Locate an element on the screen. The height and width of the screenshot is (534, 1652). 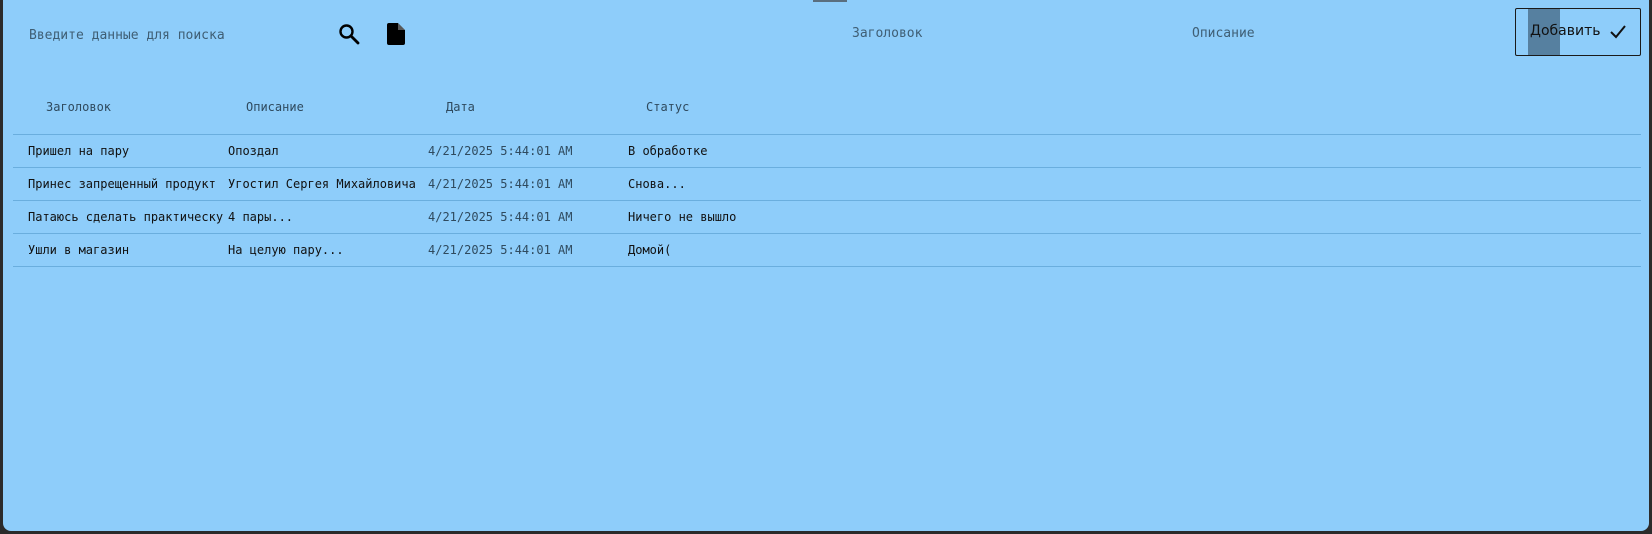
table-header: Заголовок Описание Дата Статус is located at coordinates (827, 110).